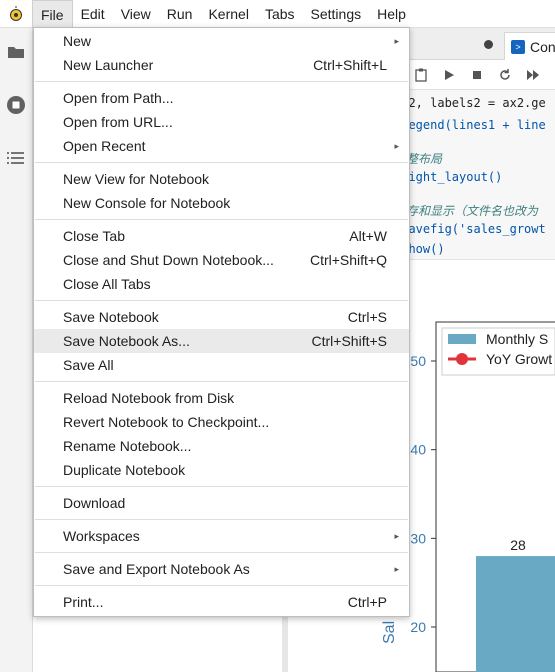  Describe the element at coordinates (518, 545) in the screenshot. I see `bar-value-label: 28` at that location.